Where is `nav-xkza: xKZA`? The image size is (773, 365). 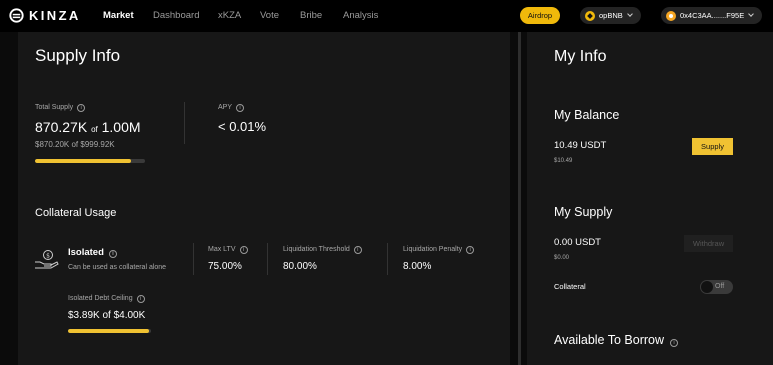 nav-xkza: xKZA is located at coordinates (229, 16).